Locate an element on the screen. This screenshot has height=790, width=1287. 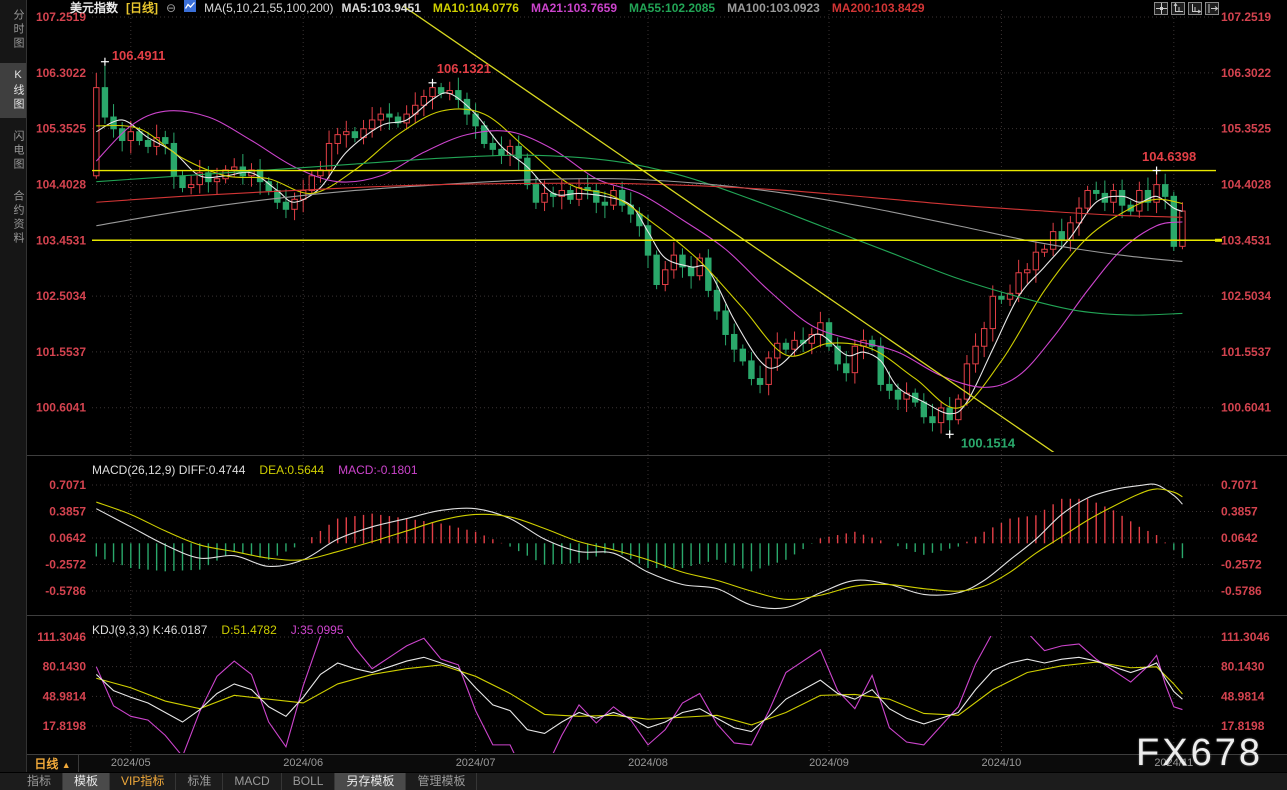
tab-templates: 模板 is located at coordinates (87, 781).